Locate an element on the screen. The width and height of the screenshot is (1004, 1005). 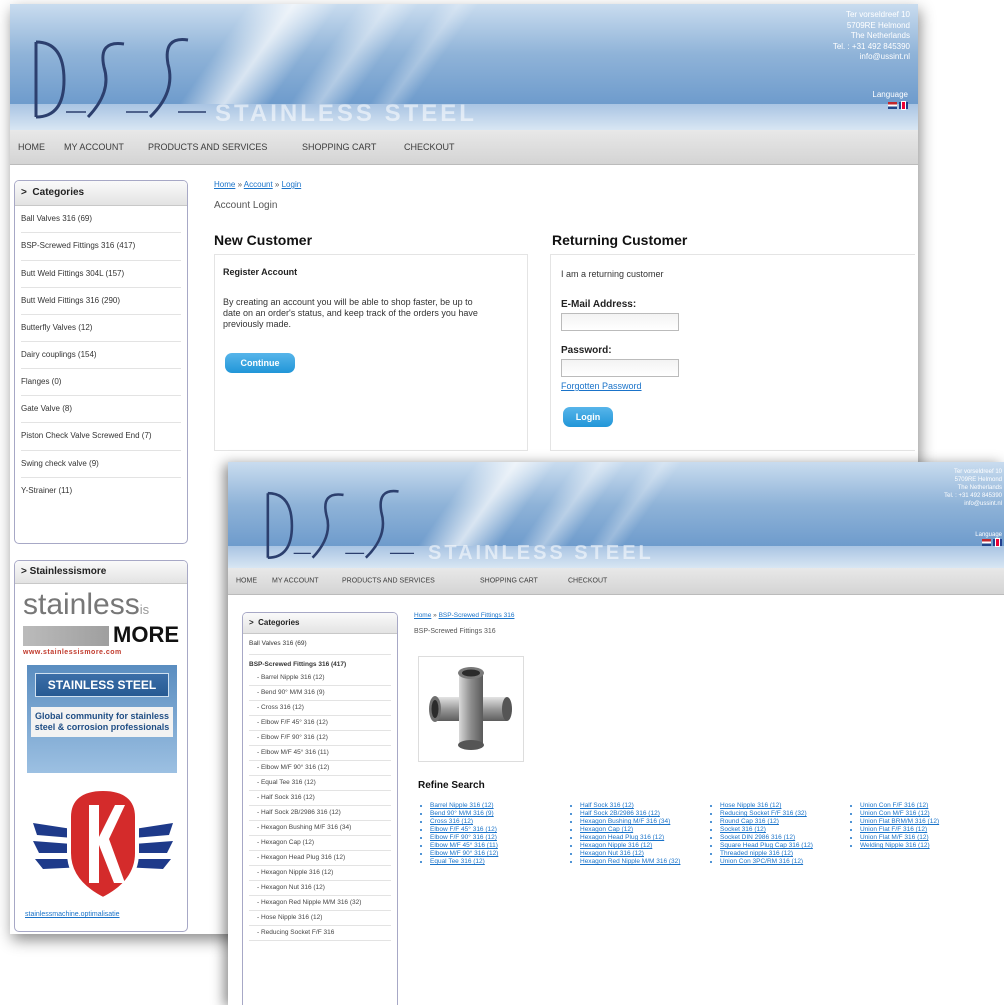
refine-link: Union Con F/F 316 (12) is located at coordinates (894, 805).